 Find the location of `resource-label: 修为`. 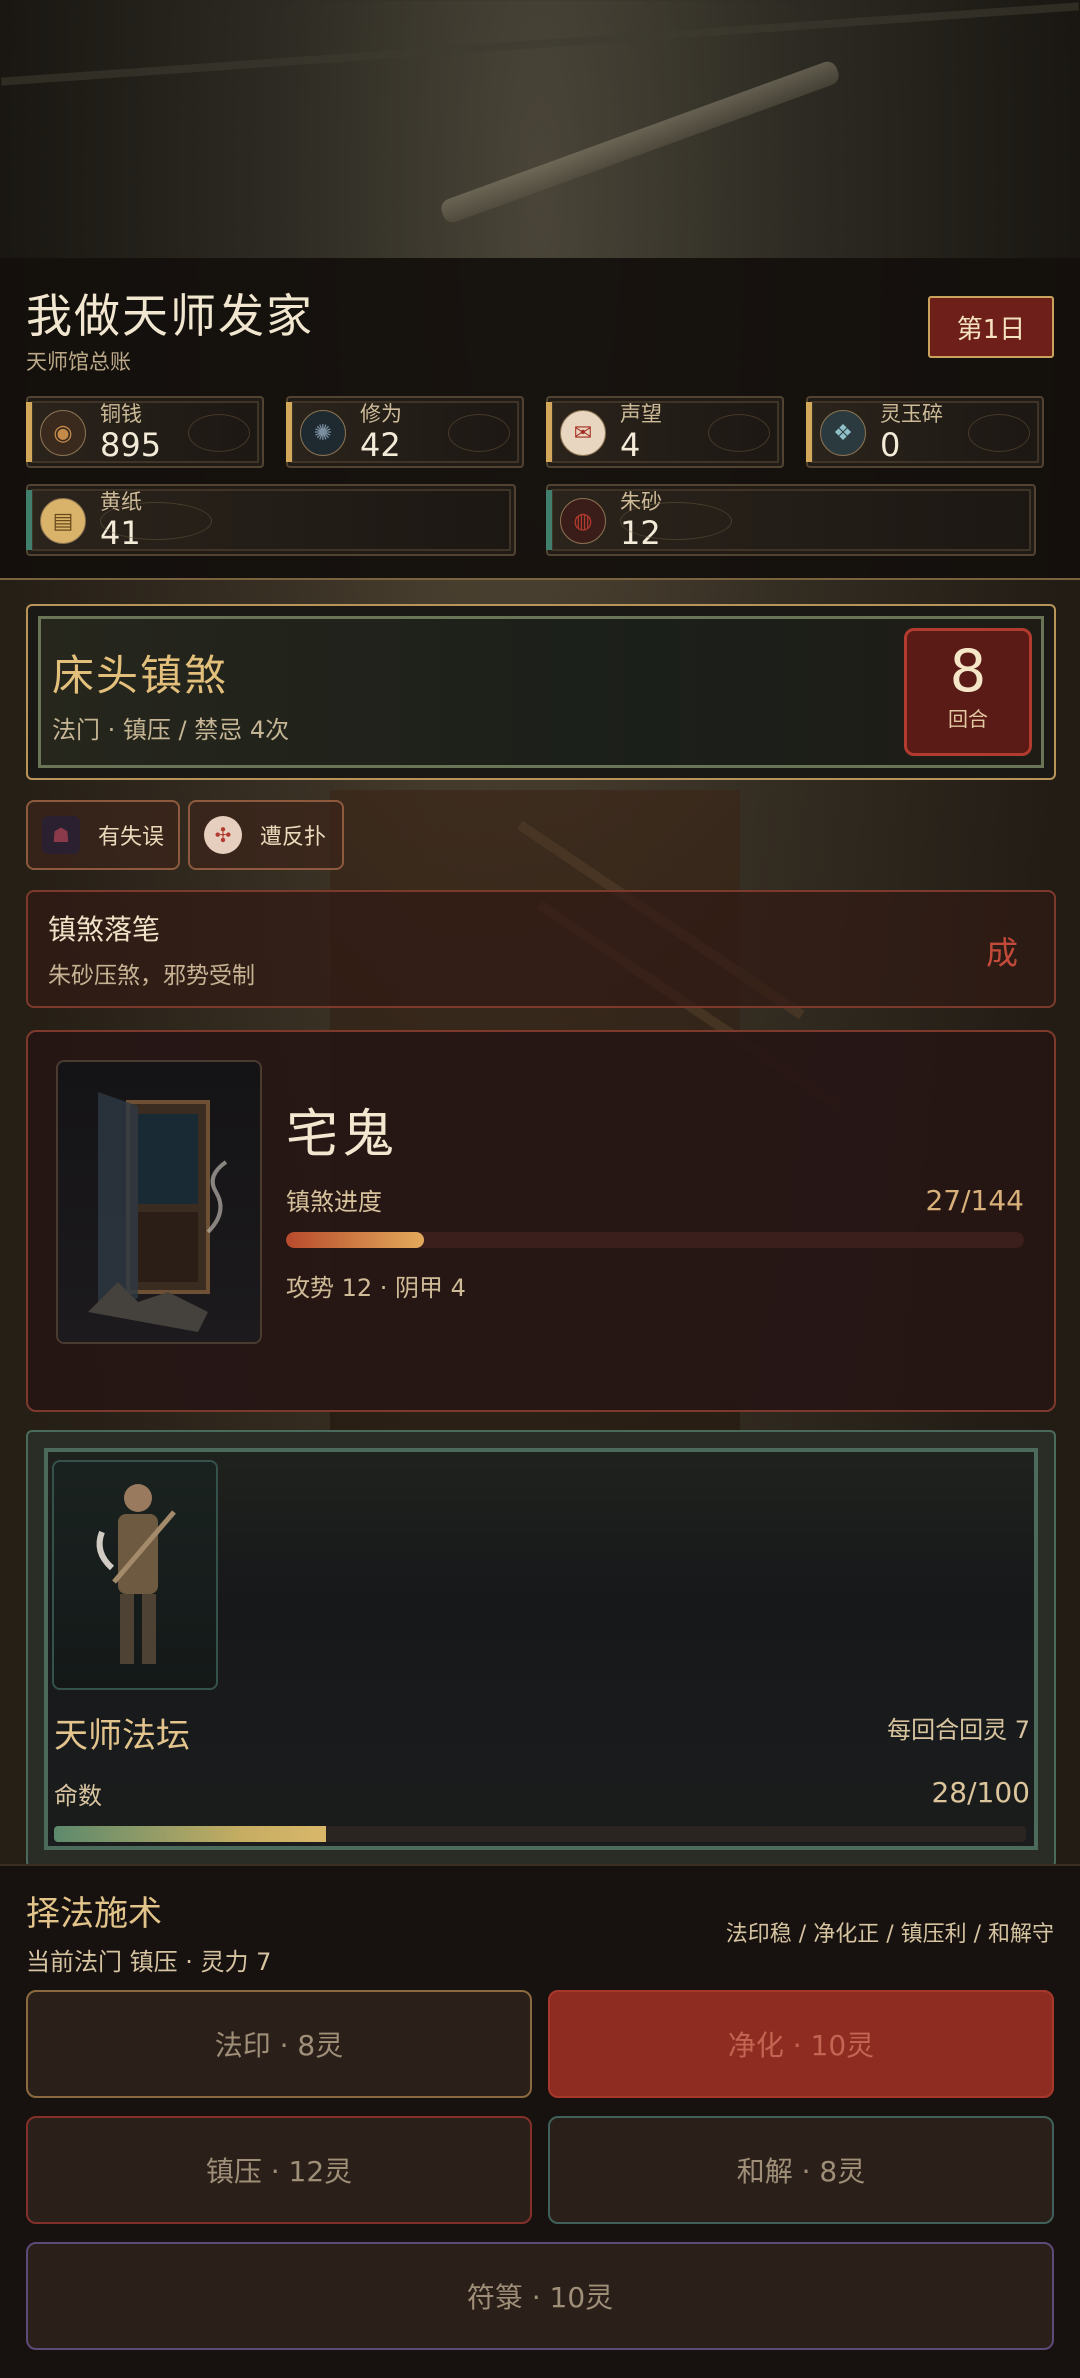

resource-label: 修为 is located at coordinates (381, 414).